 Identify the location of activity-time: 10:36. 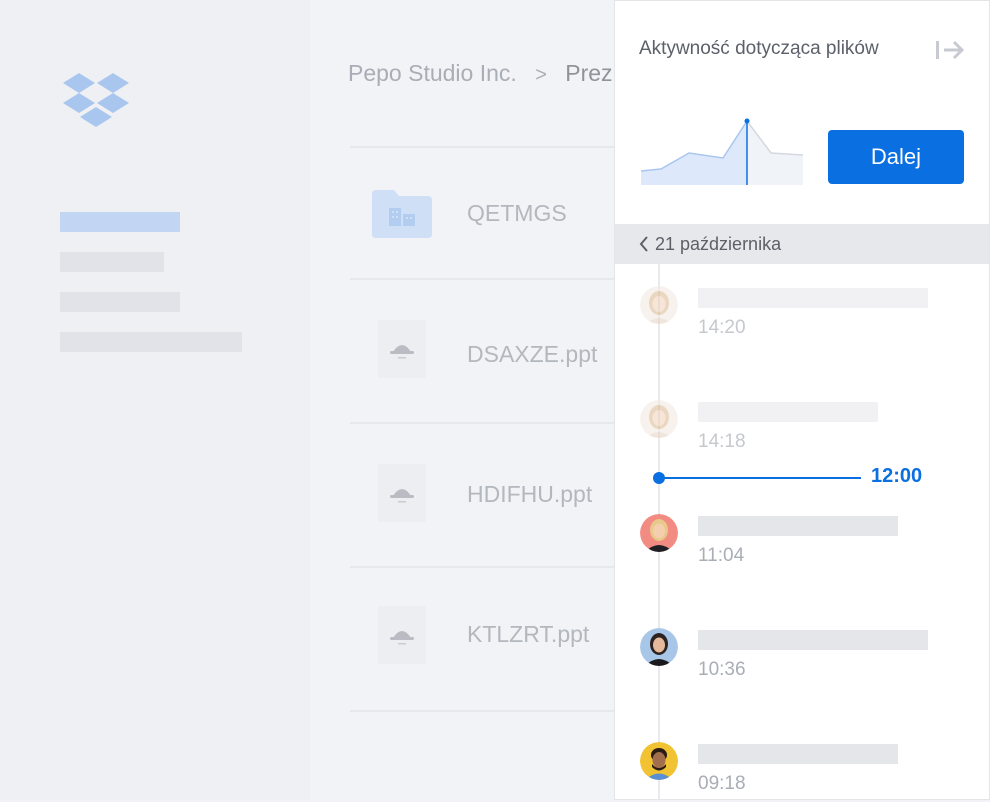
(722, 669).